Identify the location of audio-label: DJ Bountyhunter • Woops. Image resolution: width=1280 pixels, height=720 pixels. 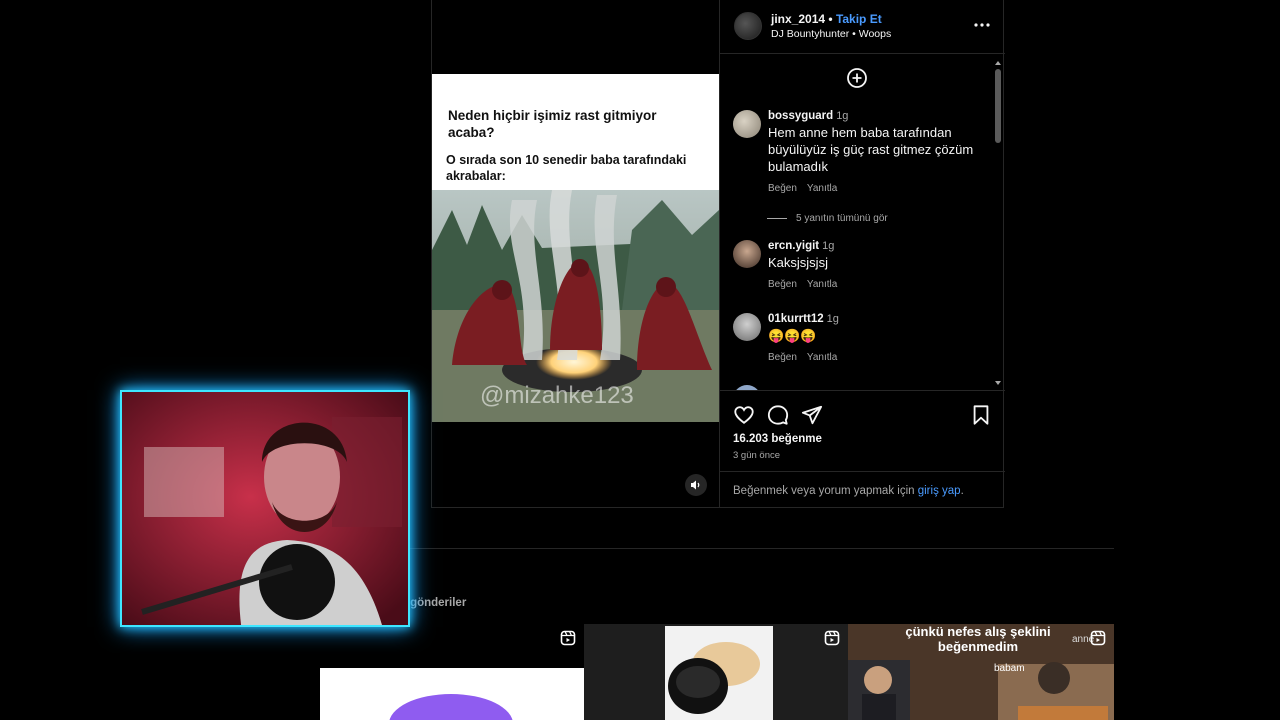
(831, 34).